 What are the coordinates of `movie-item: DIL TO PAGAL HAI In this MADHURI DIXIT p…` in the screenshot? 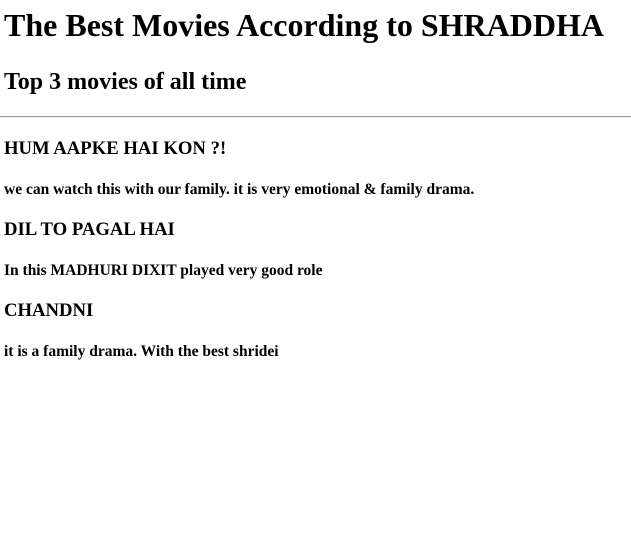 It's located at (315, 239).